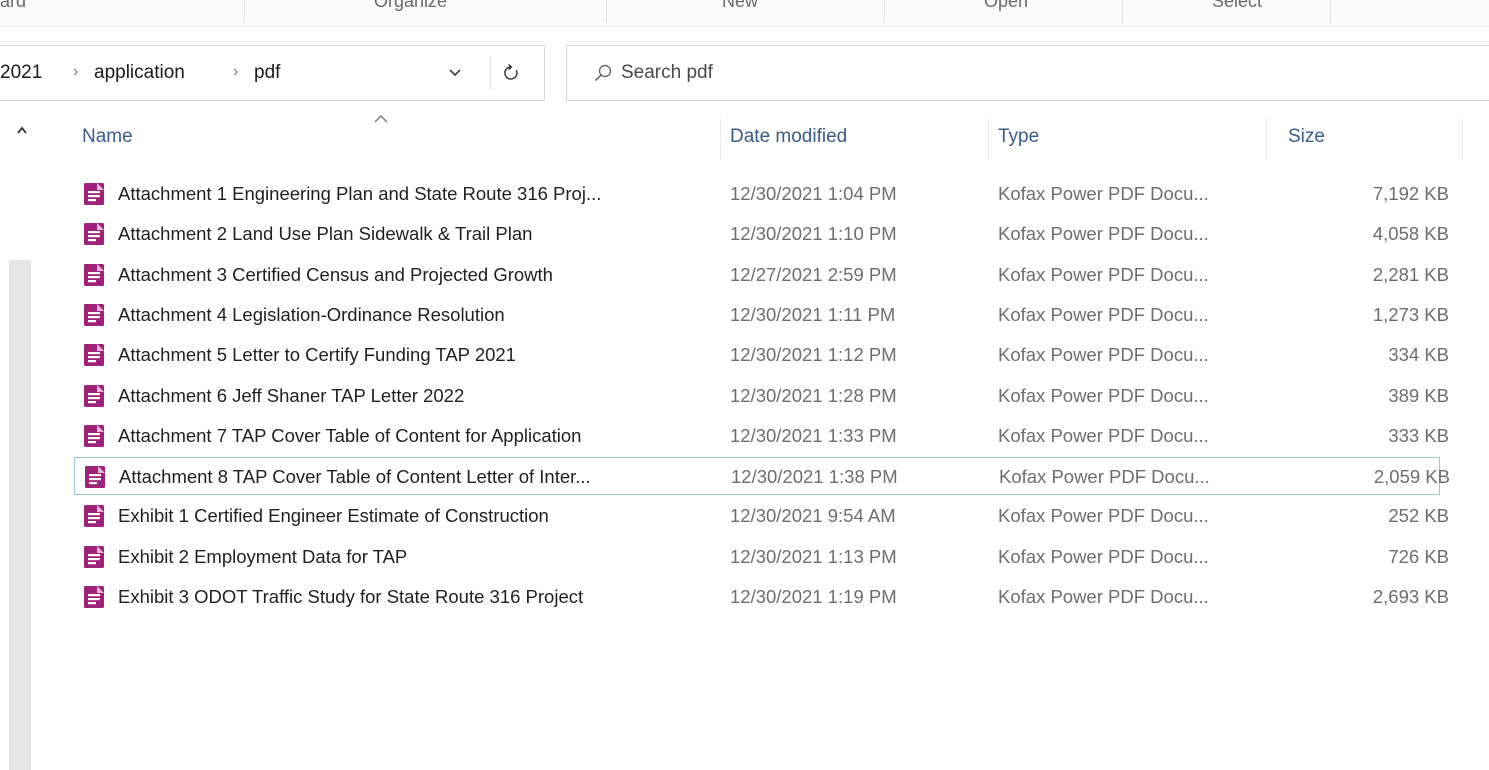 The image size is (1489, 770). I want to click on file-size: 2,059 KB, so click(1411, 477).